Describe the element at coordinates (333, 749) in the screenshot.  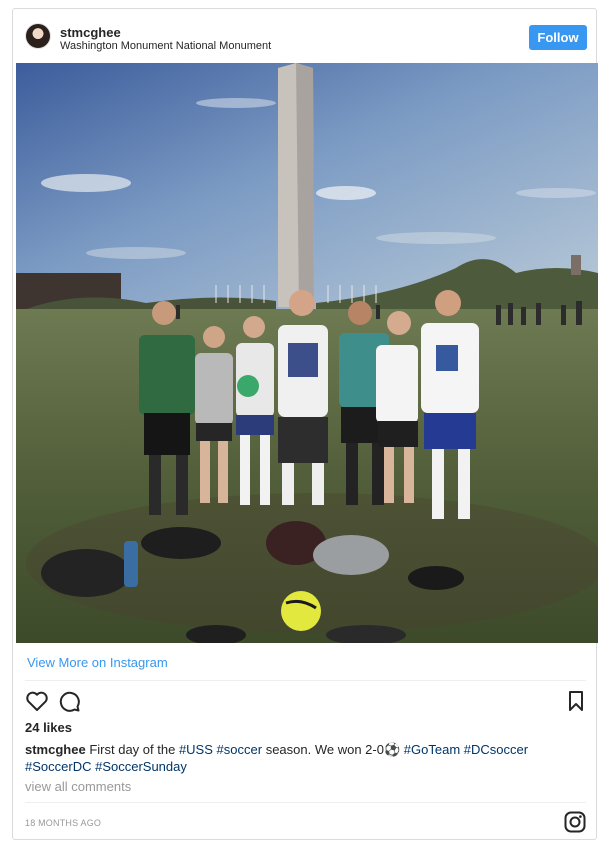
I see `caption-text: season. We won 2-0⚽` at that location.